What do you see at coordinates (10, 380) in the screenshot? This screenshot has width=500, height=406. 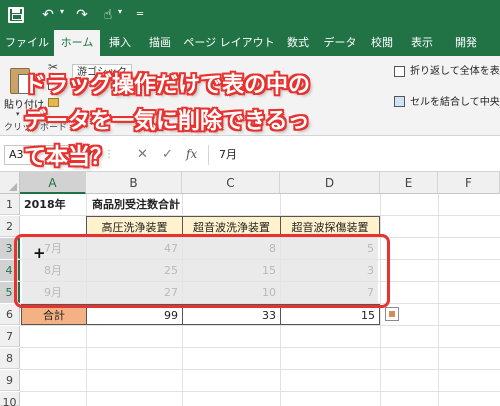 I see `row-header-9: 9` at bounding box center [10, 380].